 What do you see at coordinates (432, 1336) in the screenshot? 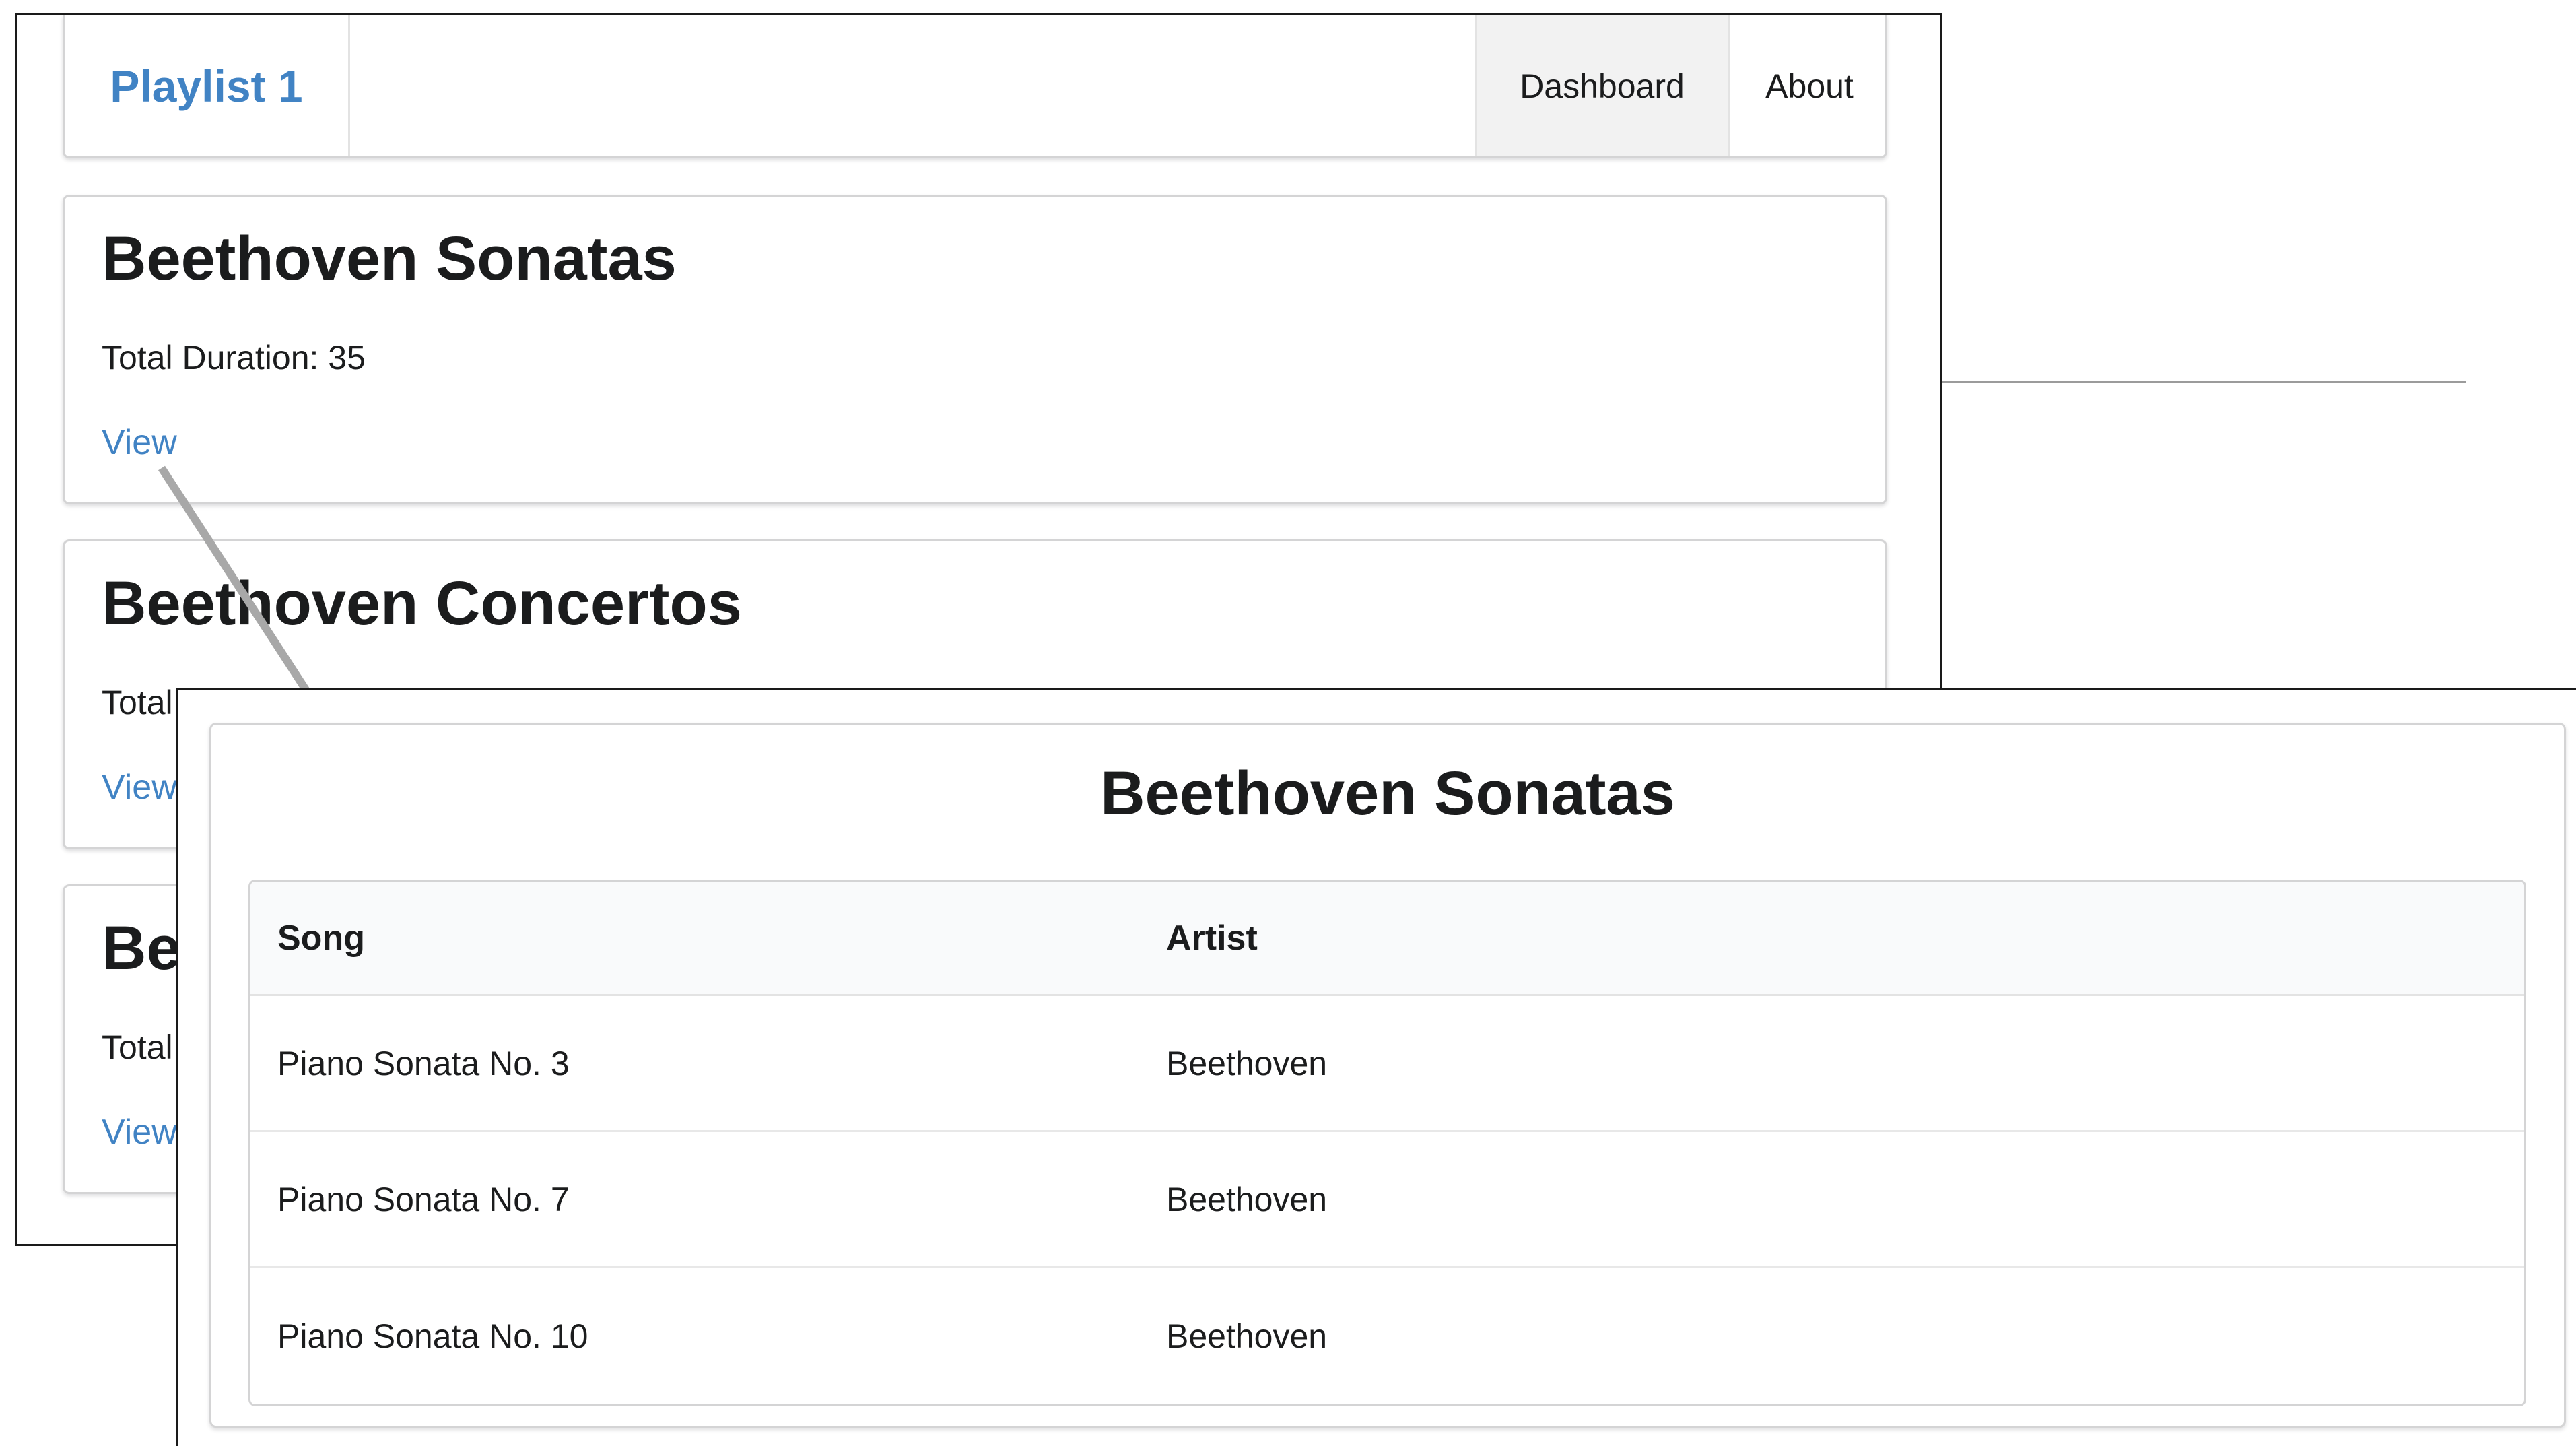
I see `song-cell: Piano Sonata No. 10` at bounding box center [432, 1336].